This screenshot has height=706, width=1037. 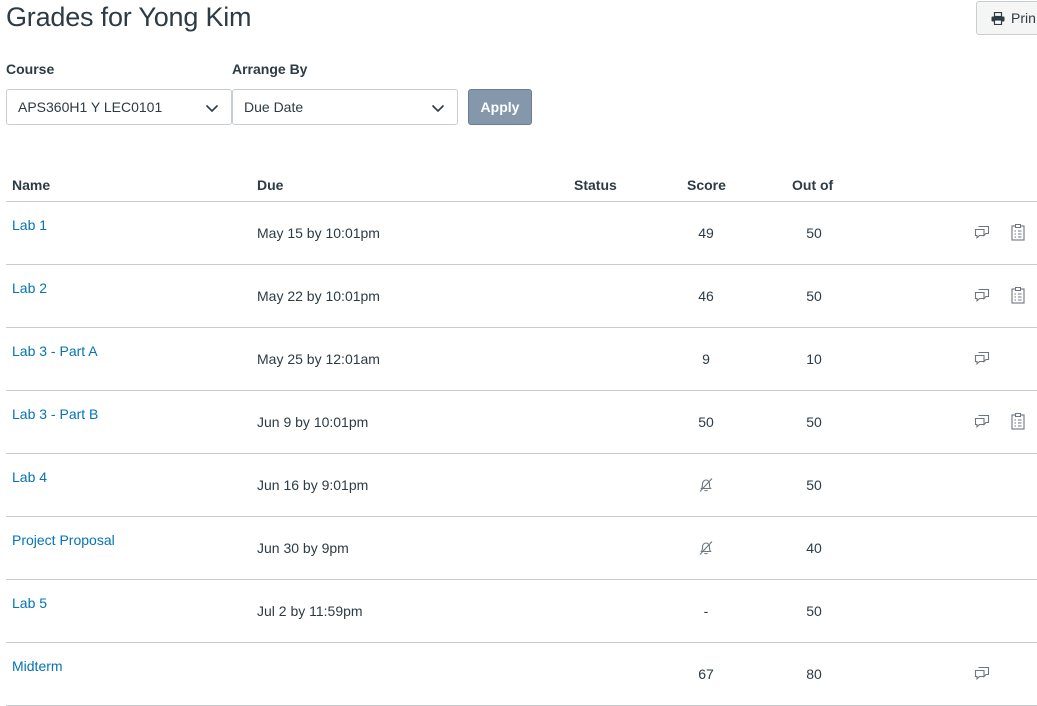 What do you see at coordinates (521, 233) in the screenshot?
I see `table-row: Lab 1 May 15 by 10:01pm 49 50` at bounding box center [521, 233].